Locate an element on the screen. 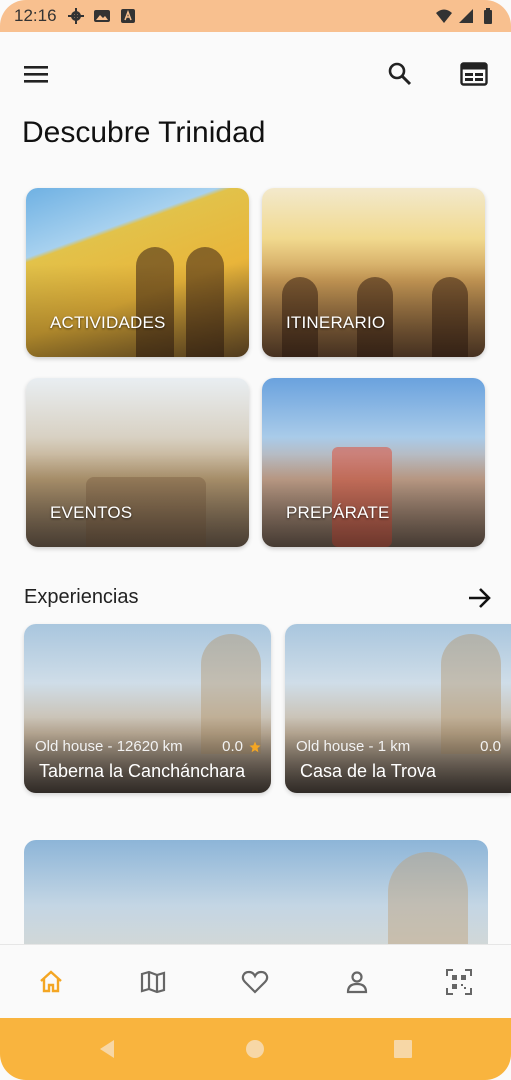  experience-meta: Old house - 12620 km is located at coordinates (109, 746).